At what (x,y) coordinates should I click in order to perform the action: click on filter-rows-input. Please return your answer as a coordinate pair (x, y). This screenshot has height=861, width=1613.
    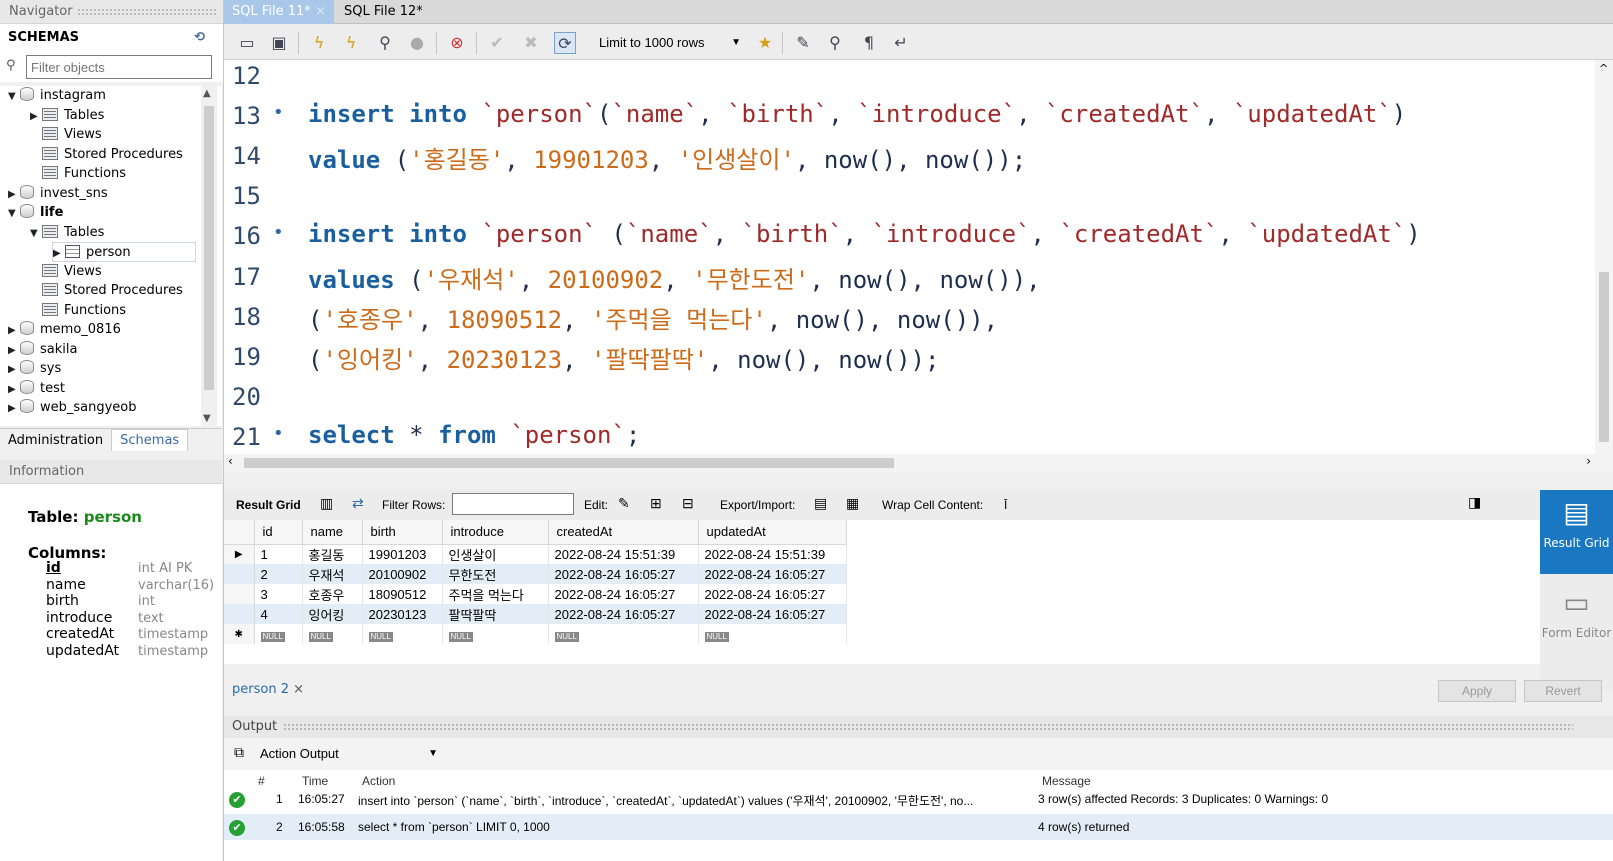
    Looking at the image, I should click on (513, 504).